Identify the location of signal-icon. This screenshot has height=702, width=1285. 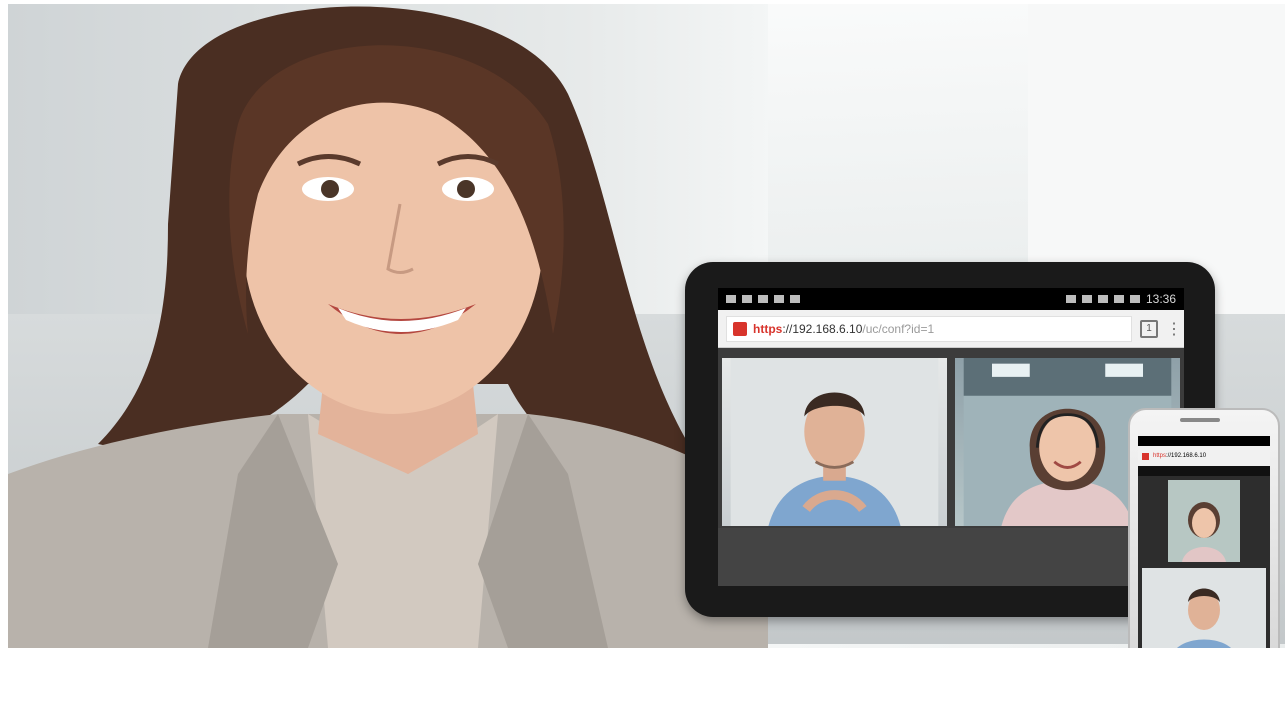
(1118, 299).